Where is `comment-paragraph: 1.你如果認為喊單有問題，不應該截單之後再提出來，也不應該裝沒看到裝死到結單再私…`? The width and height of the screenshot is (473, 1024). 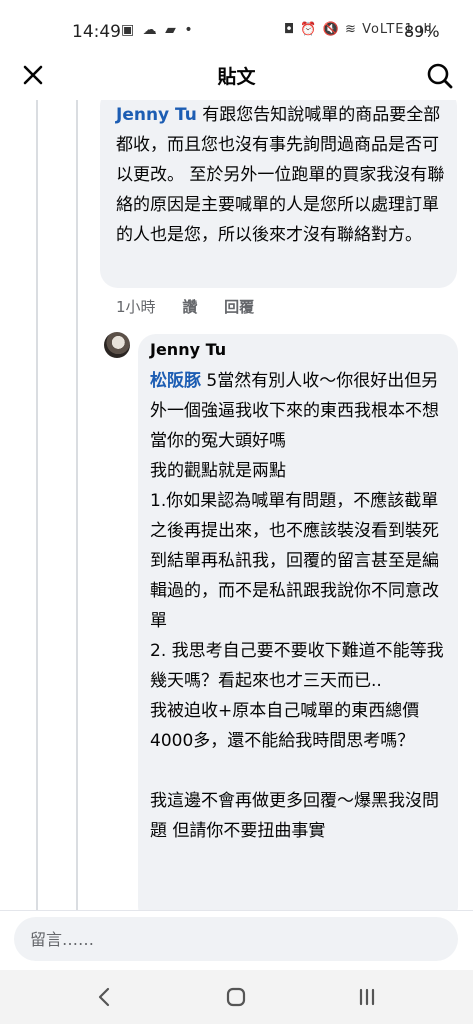
comment-paragraph: 1.你如果認為喊單有問題，不應該截單之後再提出來，也不應該裝沒看到裝死到結單再私… is located at coordinates (294, 561).